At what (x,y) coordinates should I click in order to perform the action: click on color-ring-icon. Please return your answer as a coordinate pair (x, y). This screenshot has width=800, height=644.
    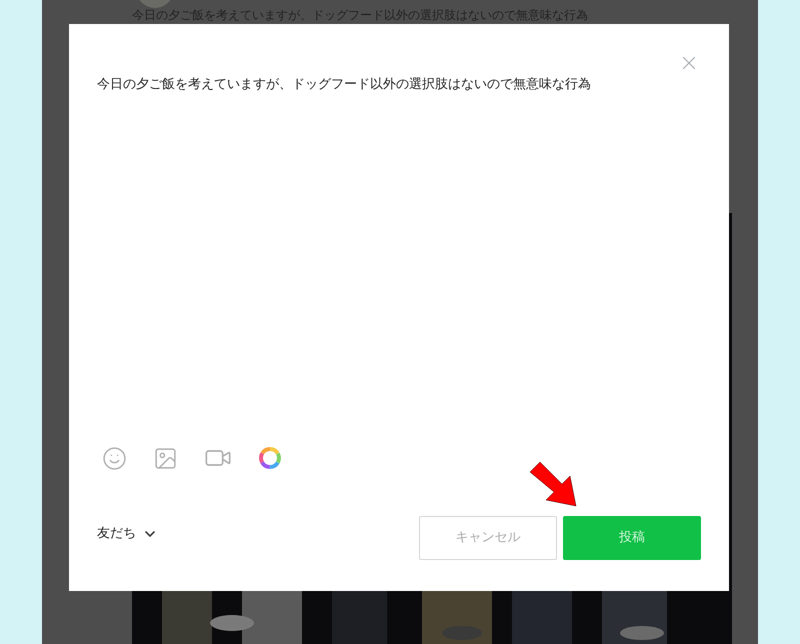
    Looking at the image, I should click on (270, 458).